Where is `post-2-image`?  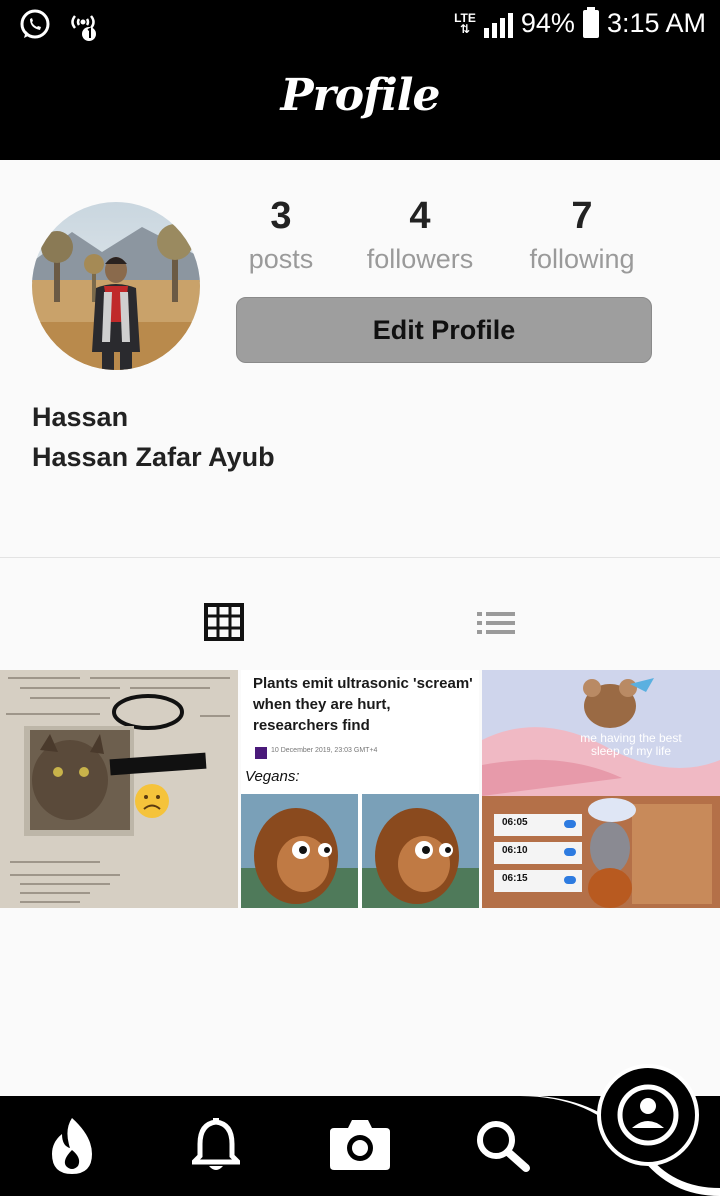 post-2-image is located at coordinates (360, 851).